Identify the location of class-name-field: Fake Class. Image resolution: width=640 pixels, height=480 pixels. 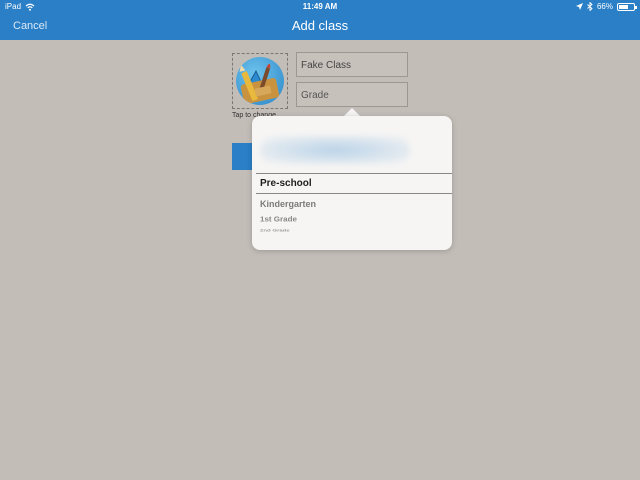
(352, 64).